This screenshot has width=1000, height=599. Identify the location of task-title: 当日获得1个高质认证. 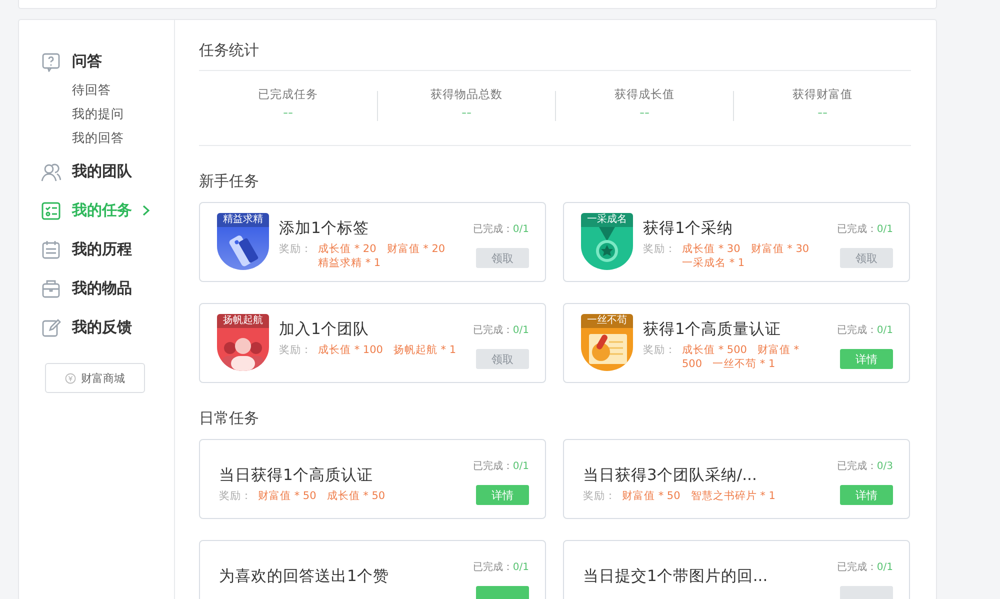
(296, 475).